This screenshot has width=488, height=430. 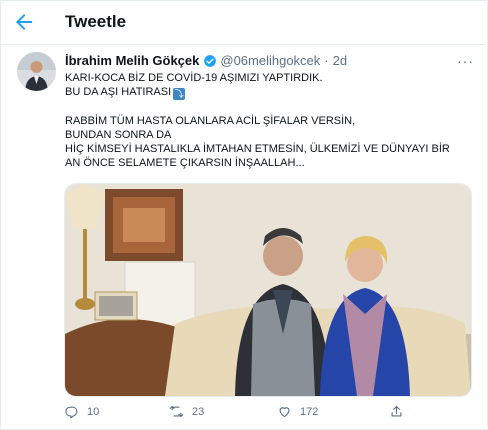 What do you see at coordinates (81, 411) in the screenshot?
I see `reply-action: 10` at bounding box center [81, 411].